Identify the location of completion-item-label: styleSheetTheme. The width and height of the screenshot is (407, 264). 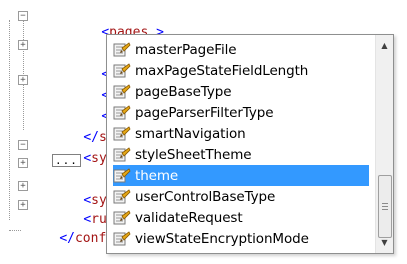
(193, 154).